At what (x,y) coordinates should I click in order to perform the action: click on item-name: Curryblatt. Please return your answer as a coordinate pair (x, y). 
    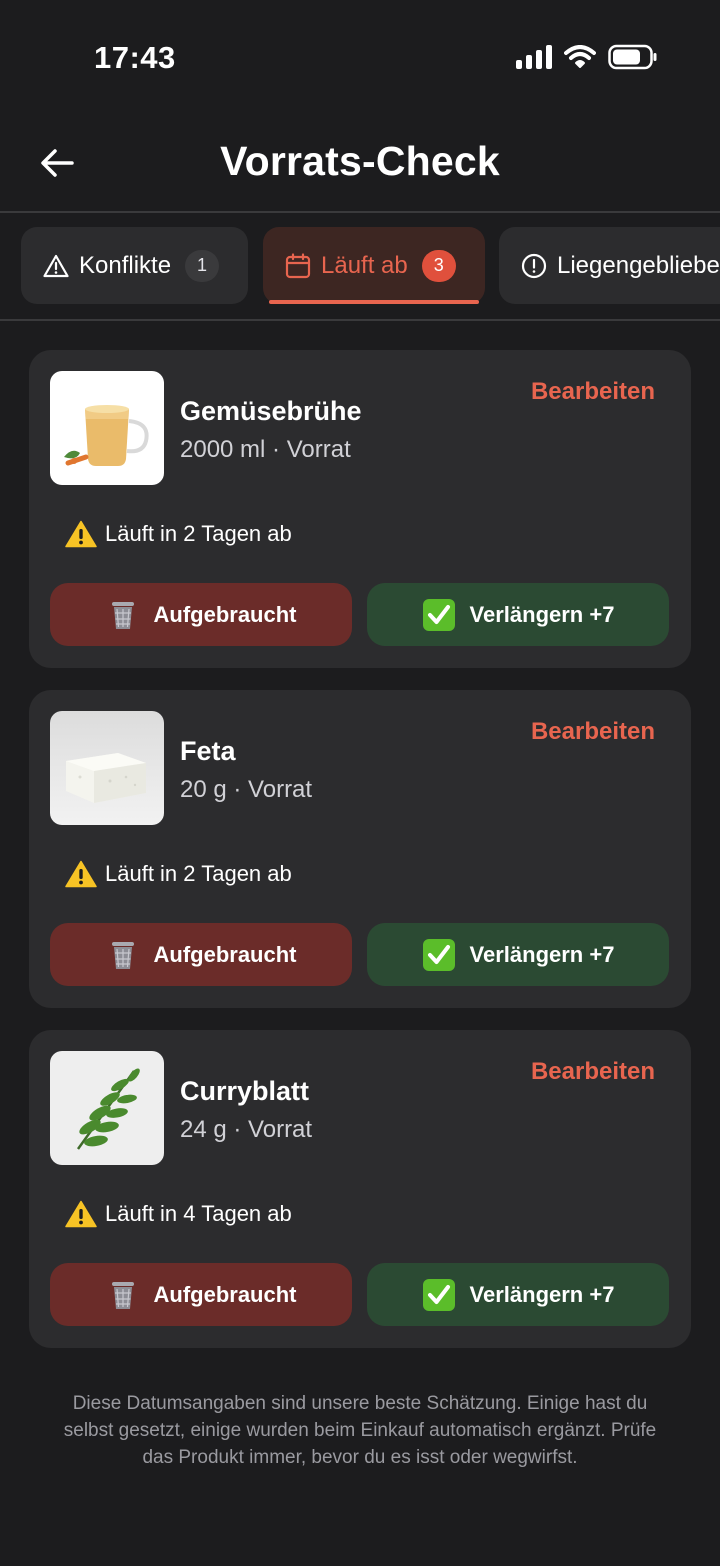
    Looking at the image, I should click on (245, 1091).